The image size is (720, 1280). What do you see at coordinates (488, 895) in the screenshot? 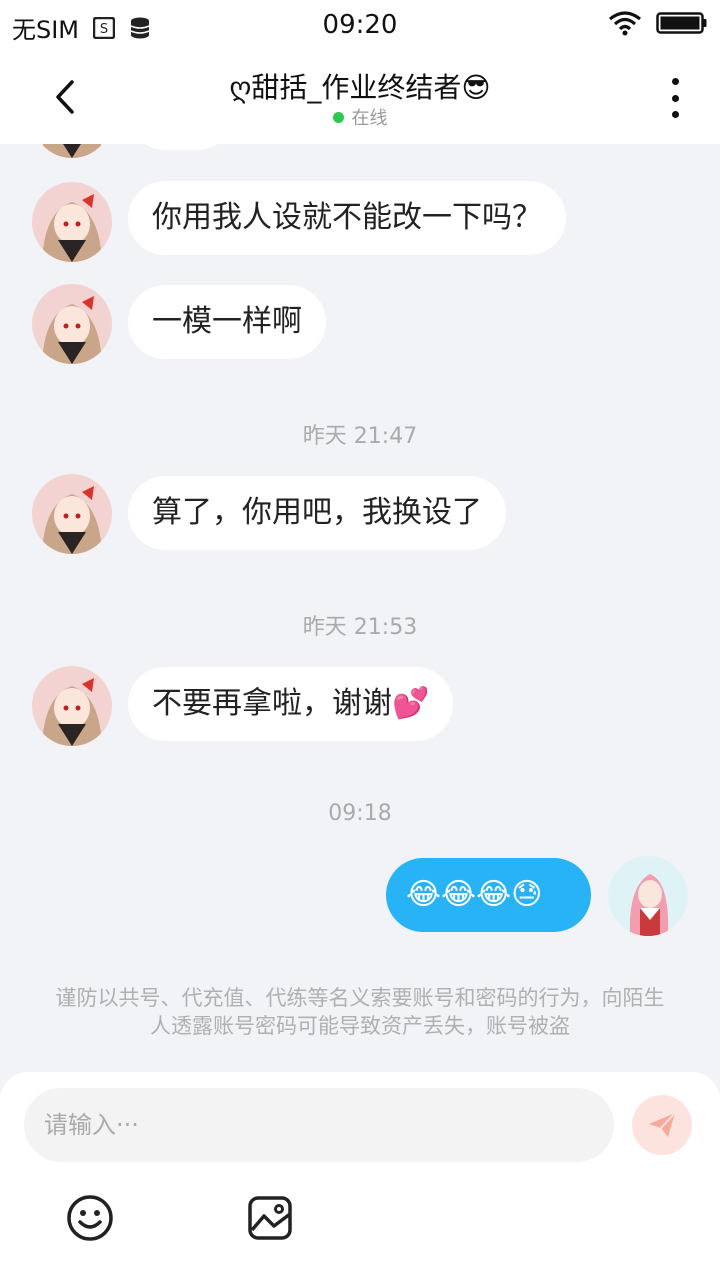
I see `message-bubble-mine: 😂😂😂😓` at bounding box center [488, 895].